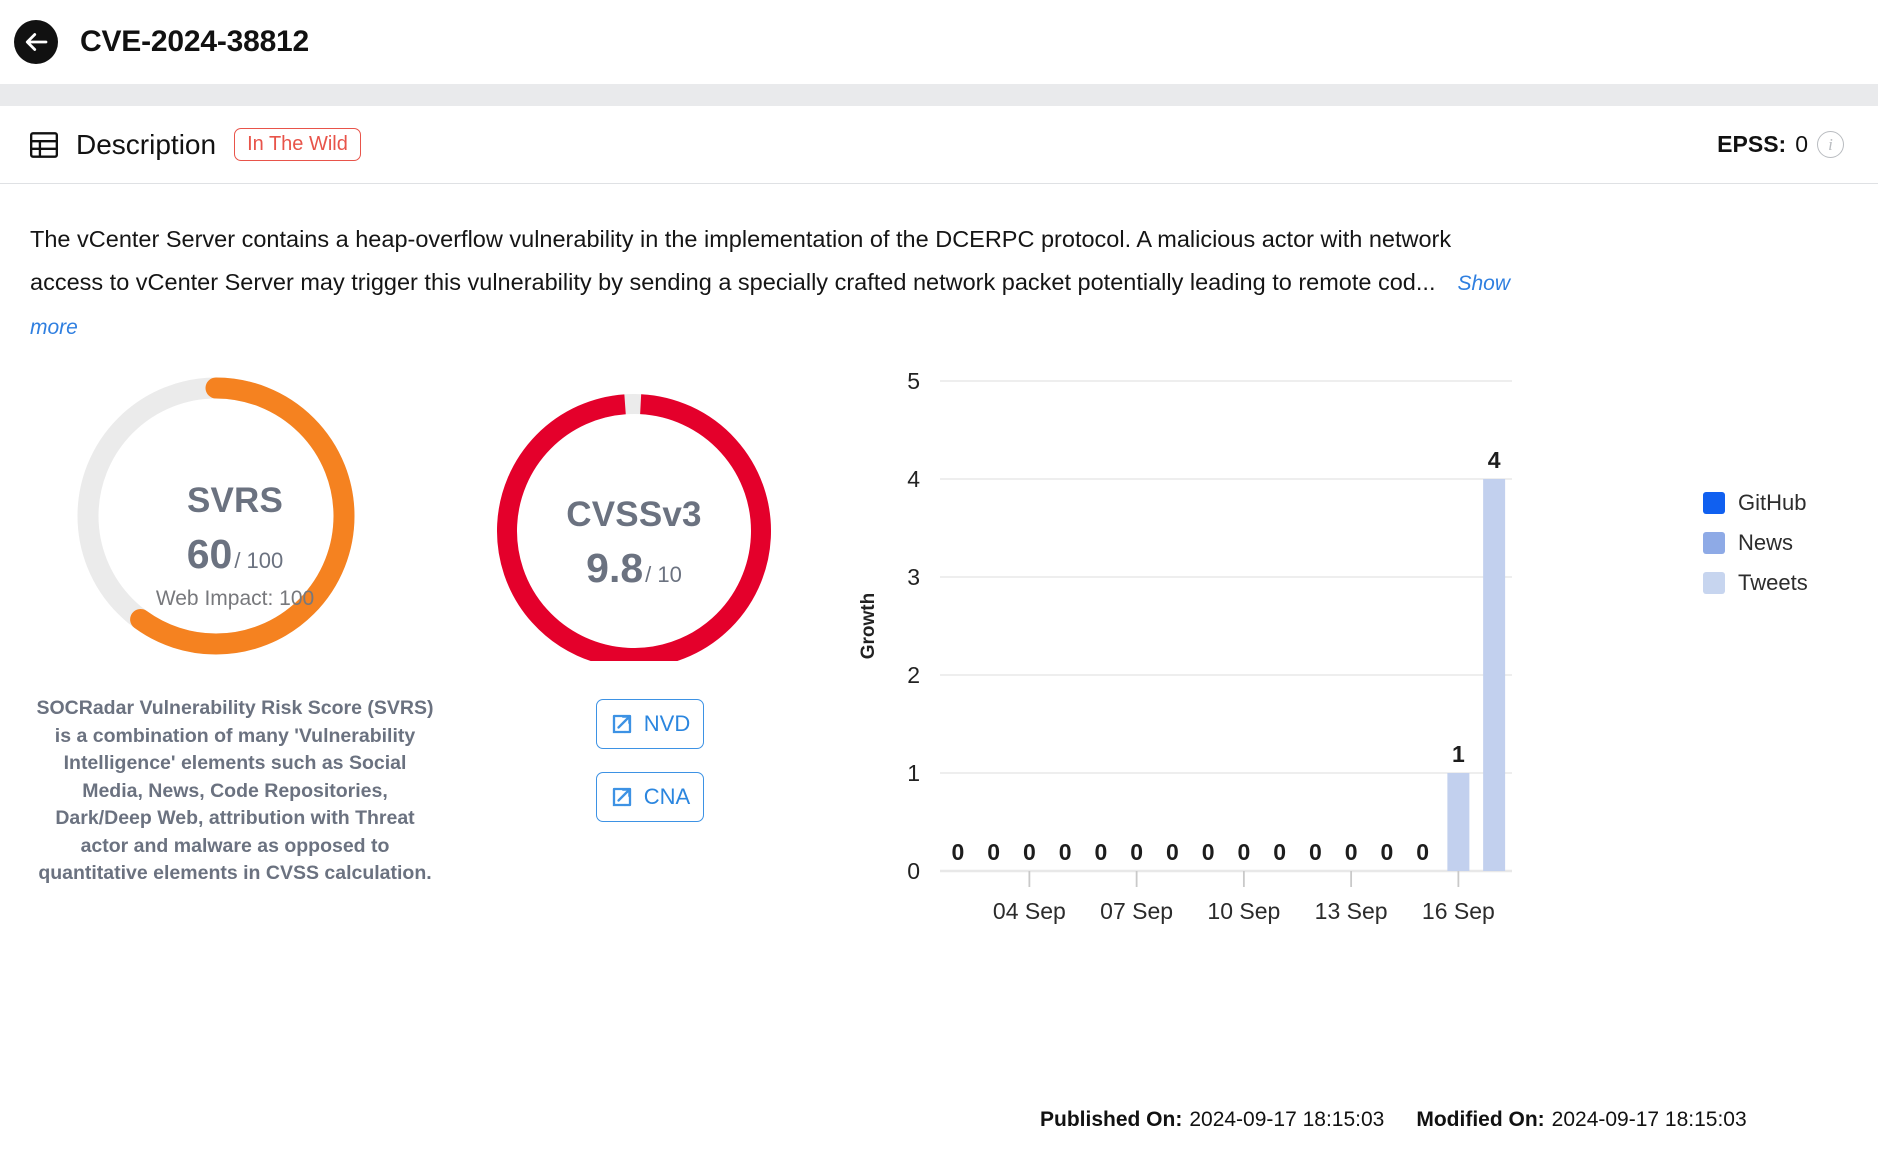 The width and height of the screenshot is (1878, 1152). Describe the element at coordinates (1351, 911) in the screenshot. I see `chart-x-tick-label: 13 Sep` at that location.